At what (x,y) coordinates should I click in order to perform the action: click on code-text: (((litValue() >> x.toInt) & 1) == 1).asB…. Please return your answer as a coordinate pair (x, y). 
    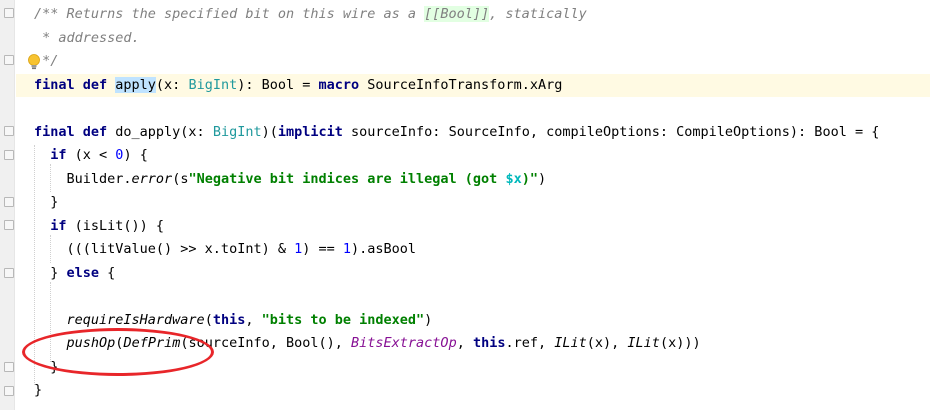
    Looking at the image, I should click on (225, 250).